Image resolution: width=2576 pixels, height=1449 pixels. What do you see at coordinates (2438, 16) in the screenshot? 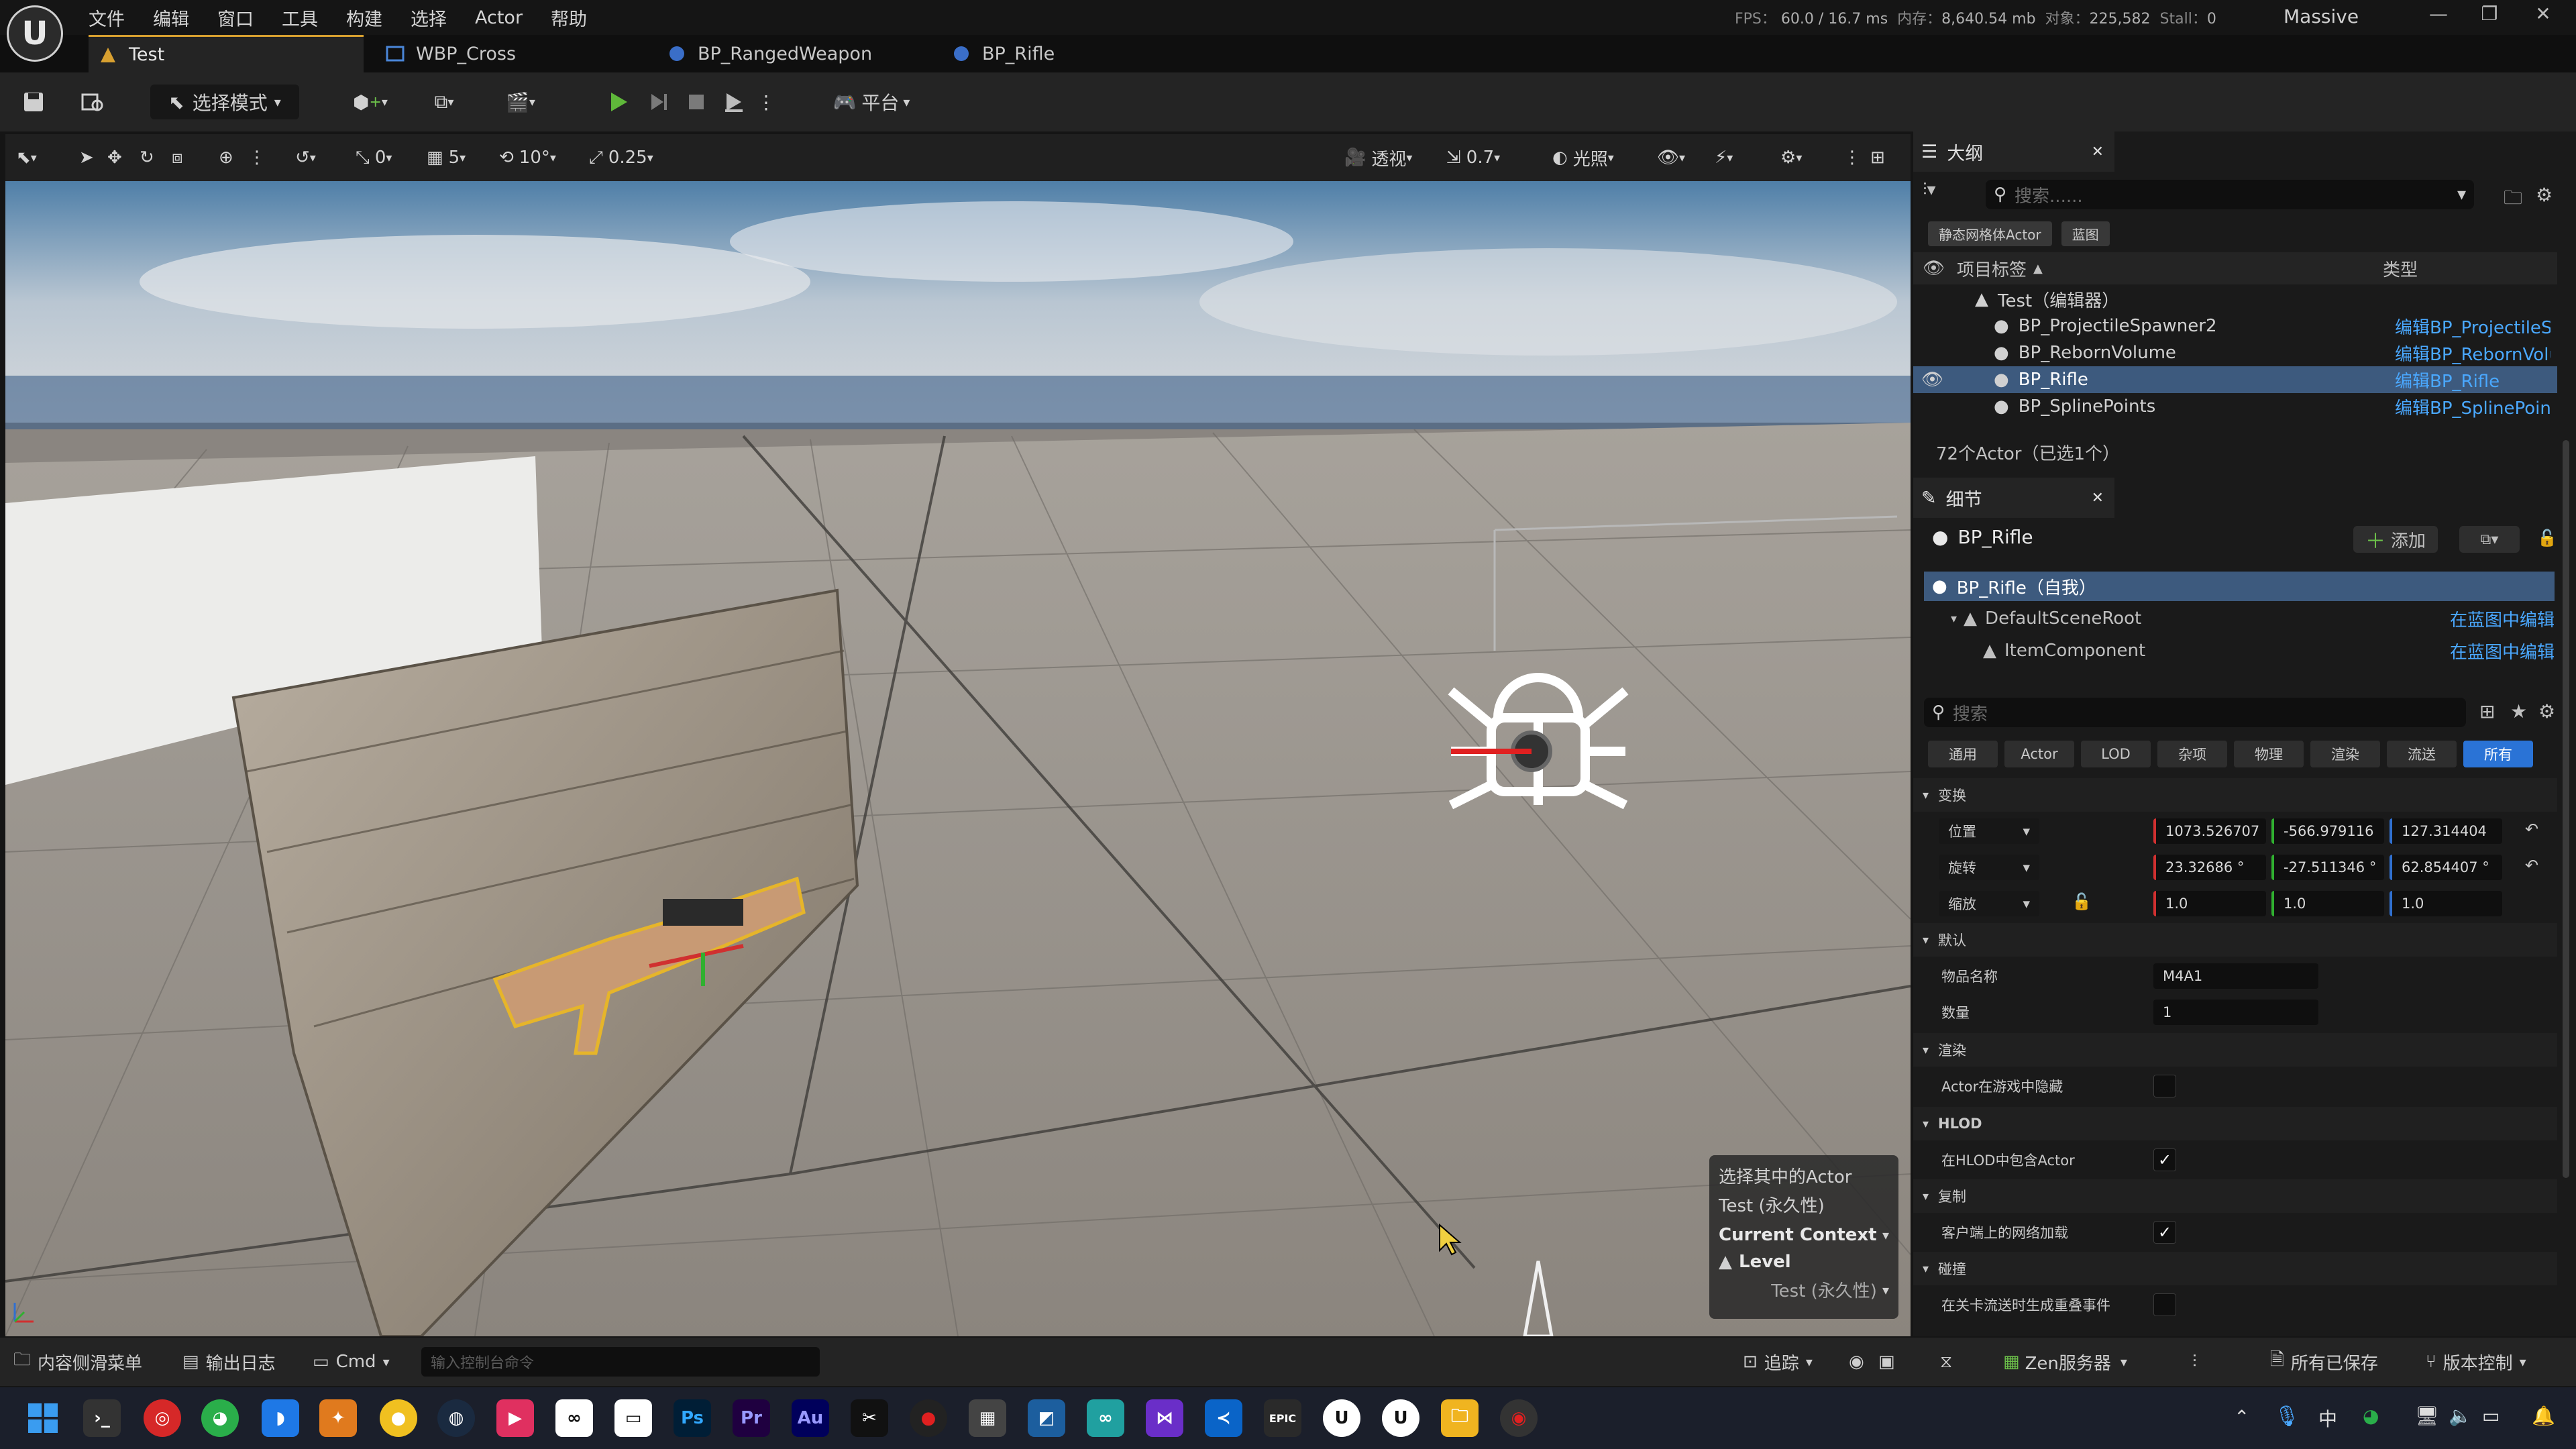
I see `minimize-button: —` at bounding box center [2438, 16].